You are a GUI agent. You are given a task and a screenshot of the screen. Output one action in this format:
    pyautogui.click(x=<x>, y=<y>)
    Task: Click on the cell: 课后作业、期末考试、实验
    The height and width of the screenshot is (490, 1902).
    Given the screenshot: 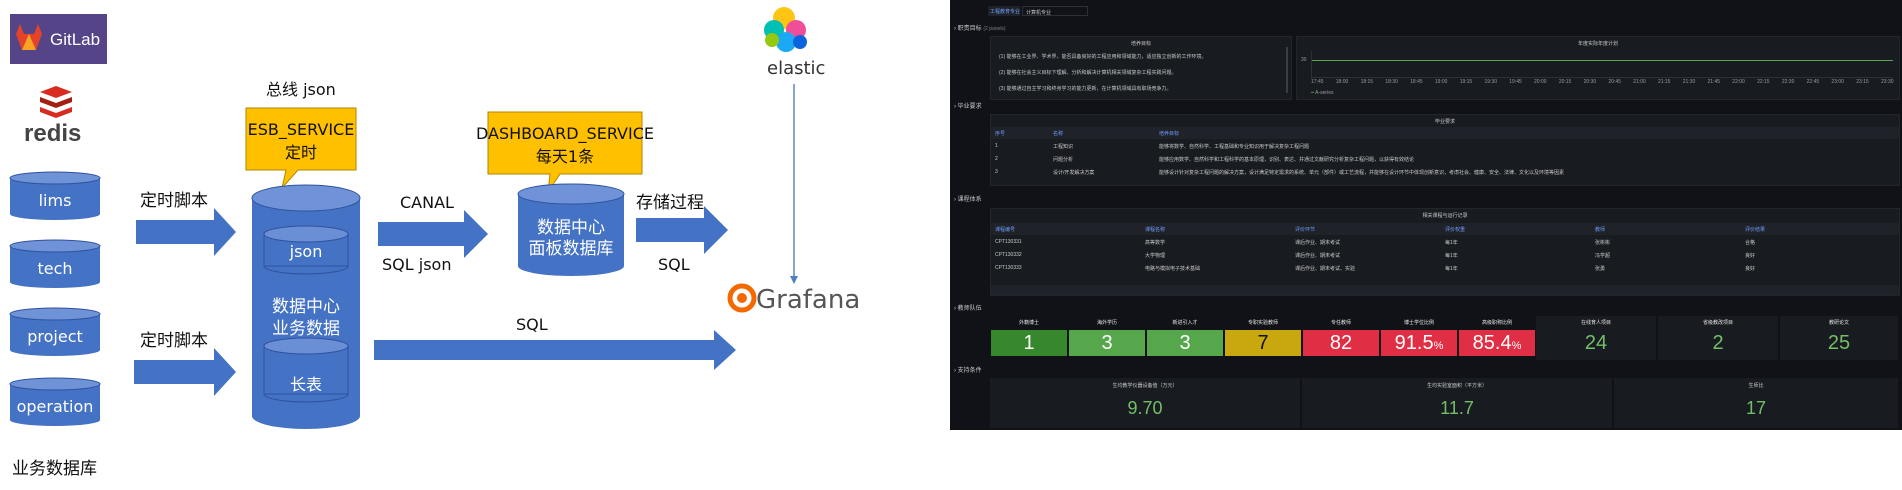 What is the action you would take?
    pyautogui.click(x=1325, y=269)
    